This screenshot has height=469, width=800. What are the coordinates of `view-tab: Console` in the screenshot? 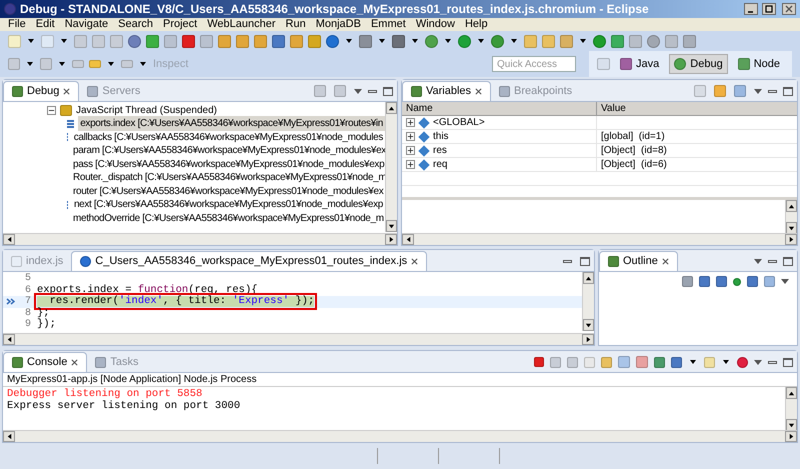 It's located at (45, 362).